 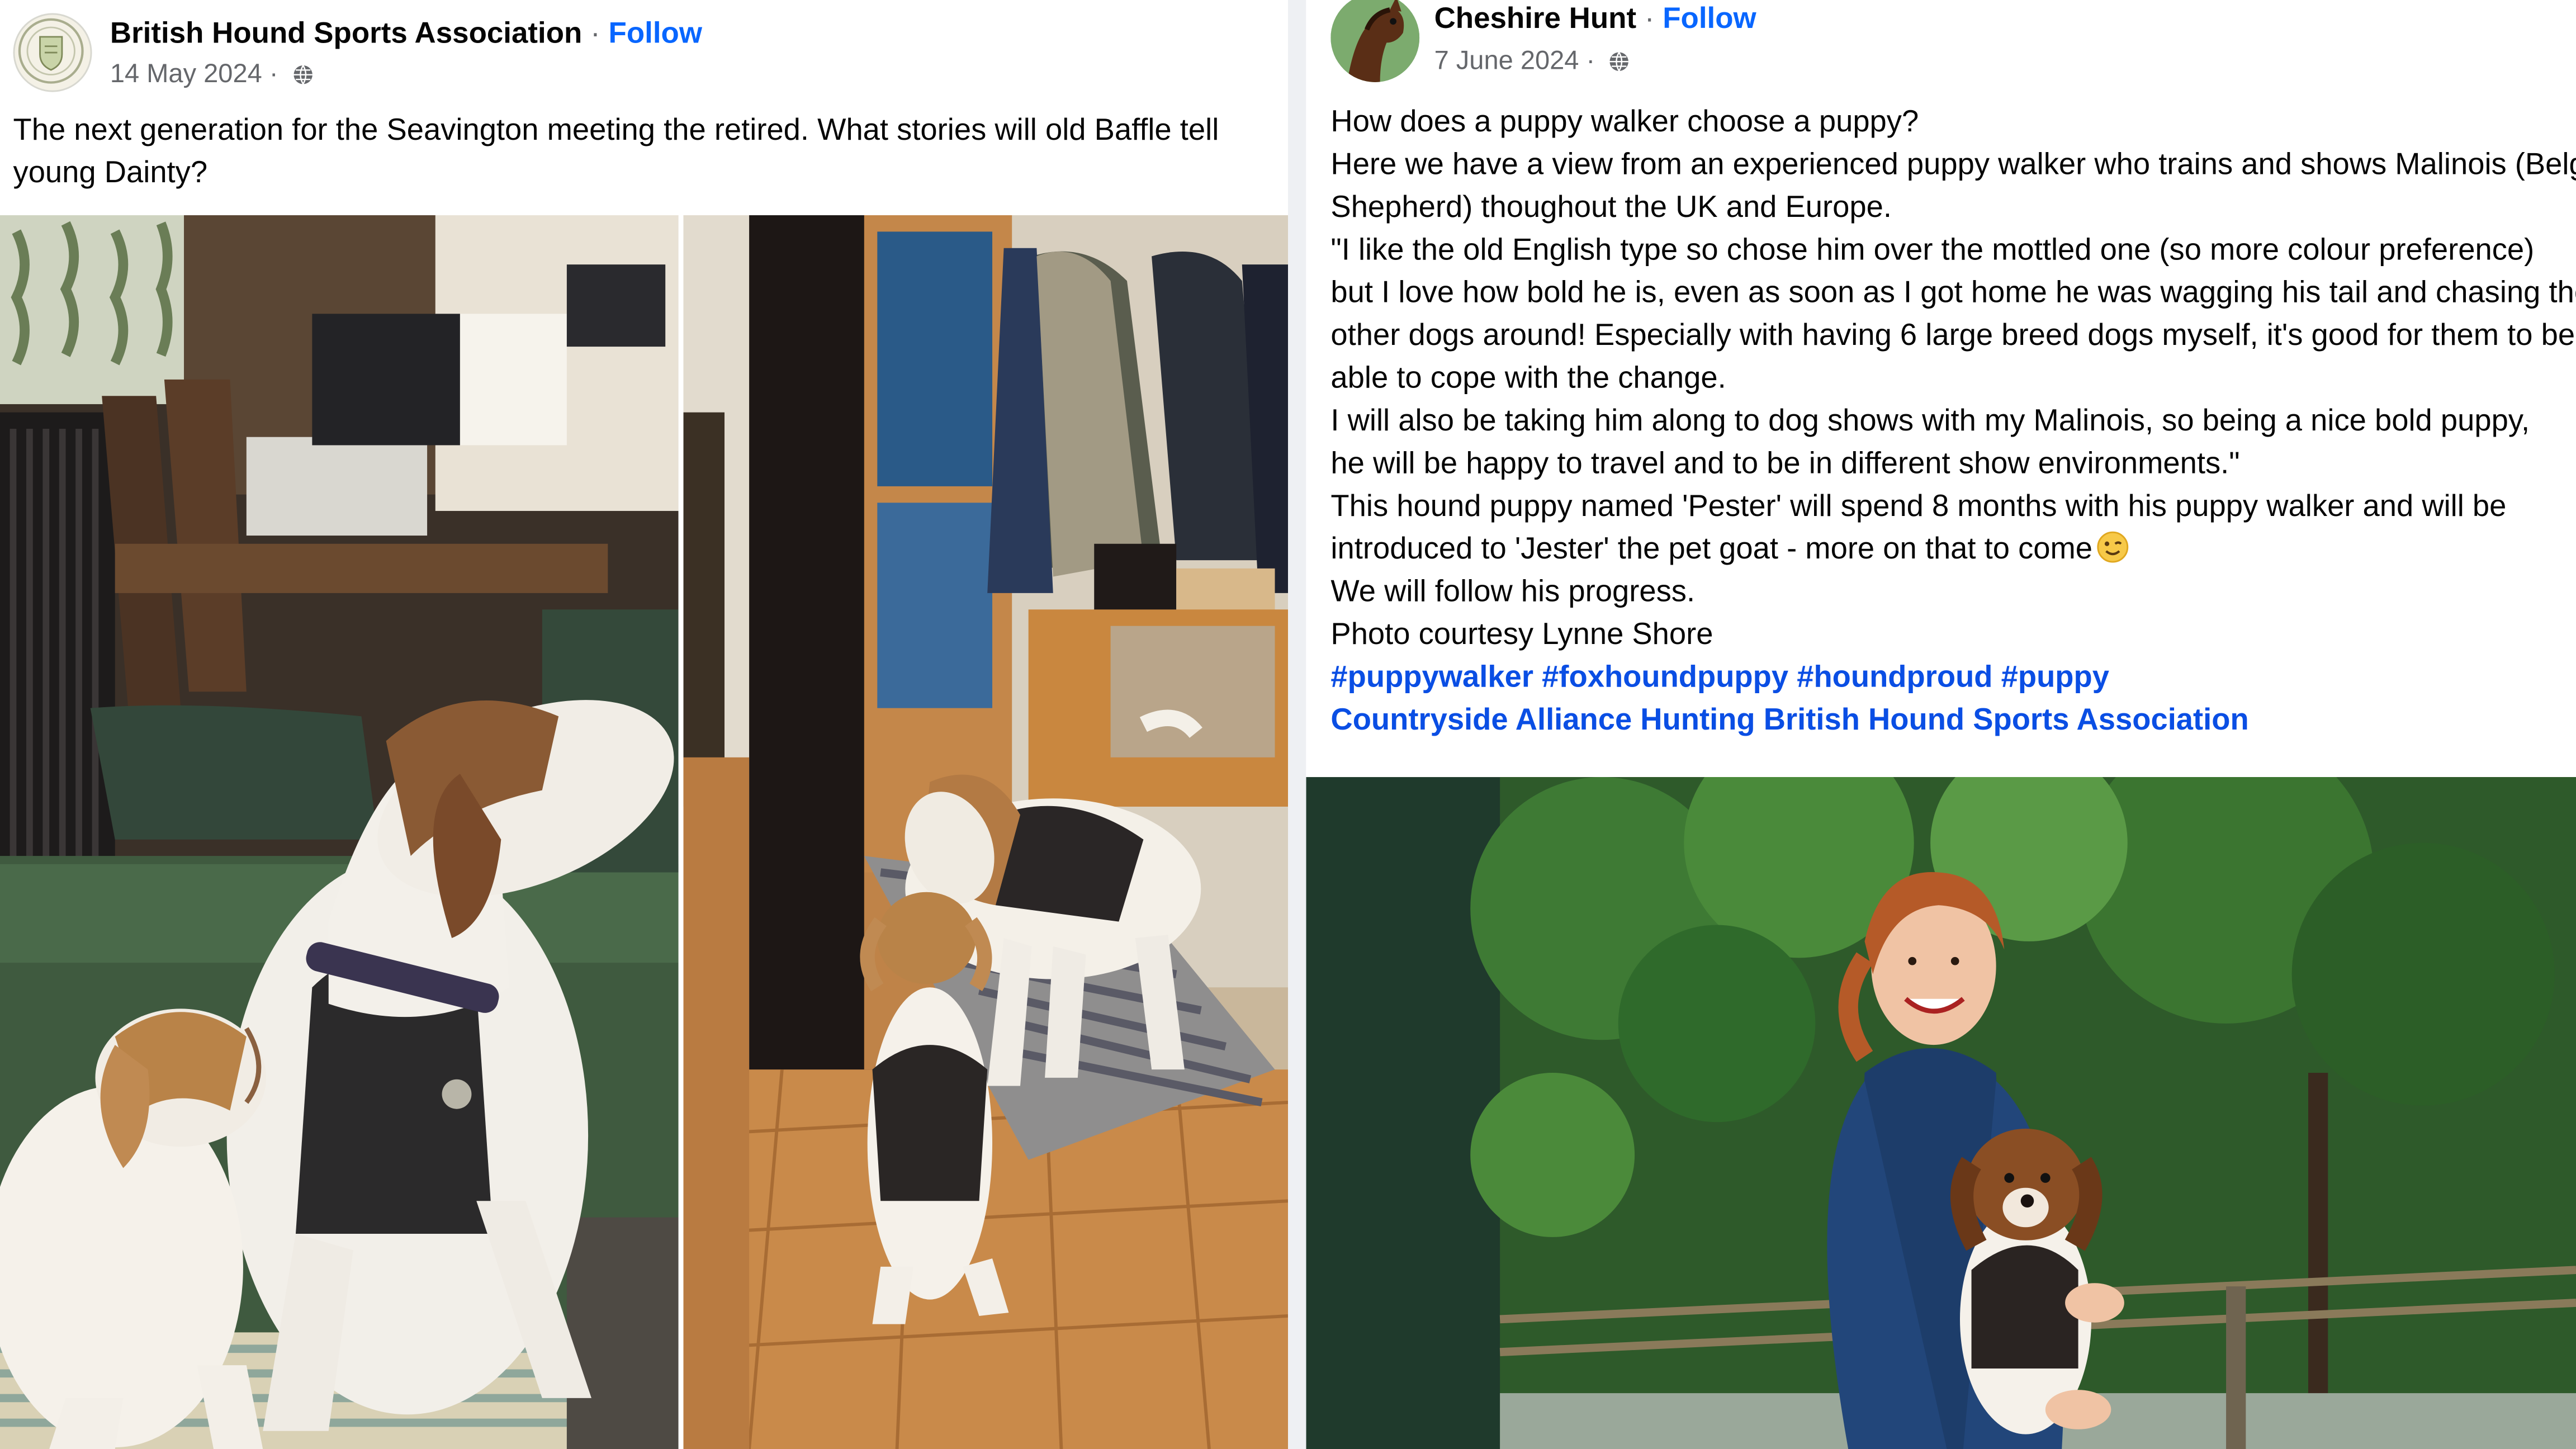 What do you see at coordinates (2055, 676) in the screenshot?
I see `hashtag-link: #puppy` at bounding box center [2055, 676].